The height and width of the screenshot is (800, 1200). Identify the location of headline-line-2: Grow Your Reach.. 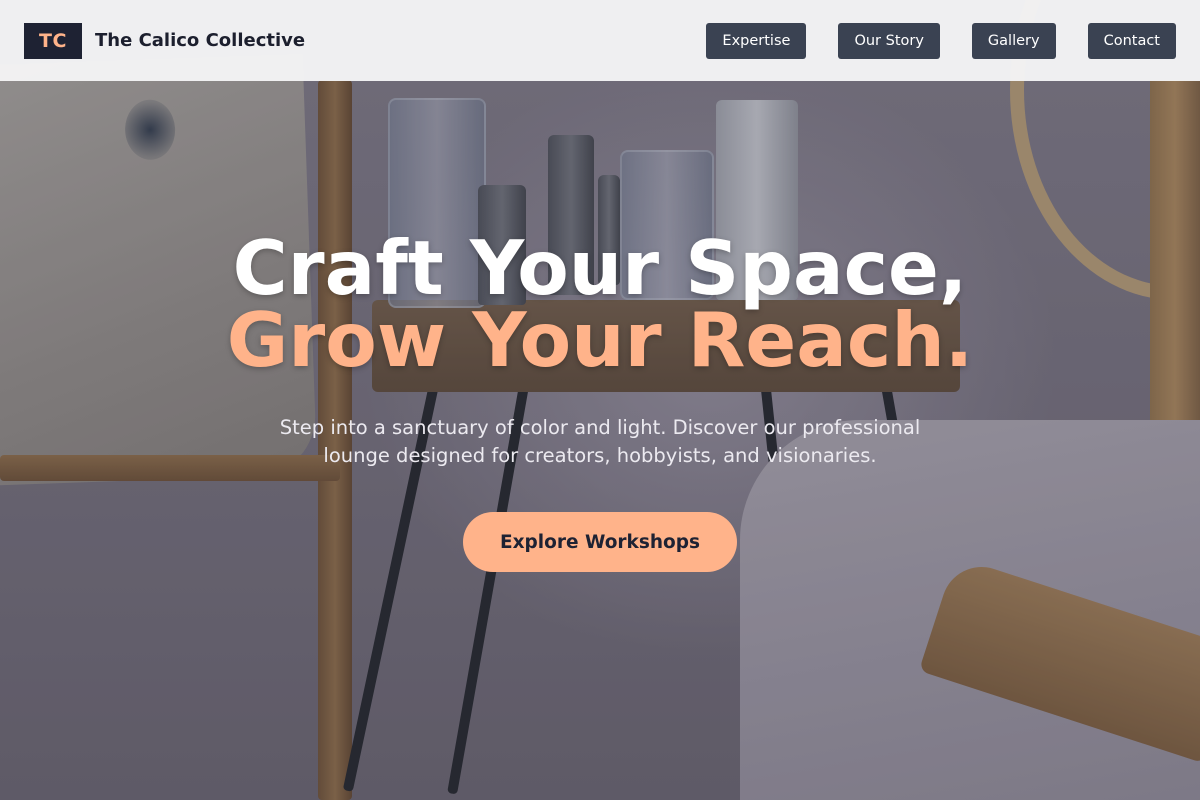
(600, 340).